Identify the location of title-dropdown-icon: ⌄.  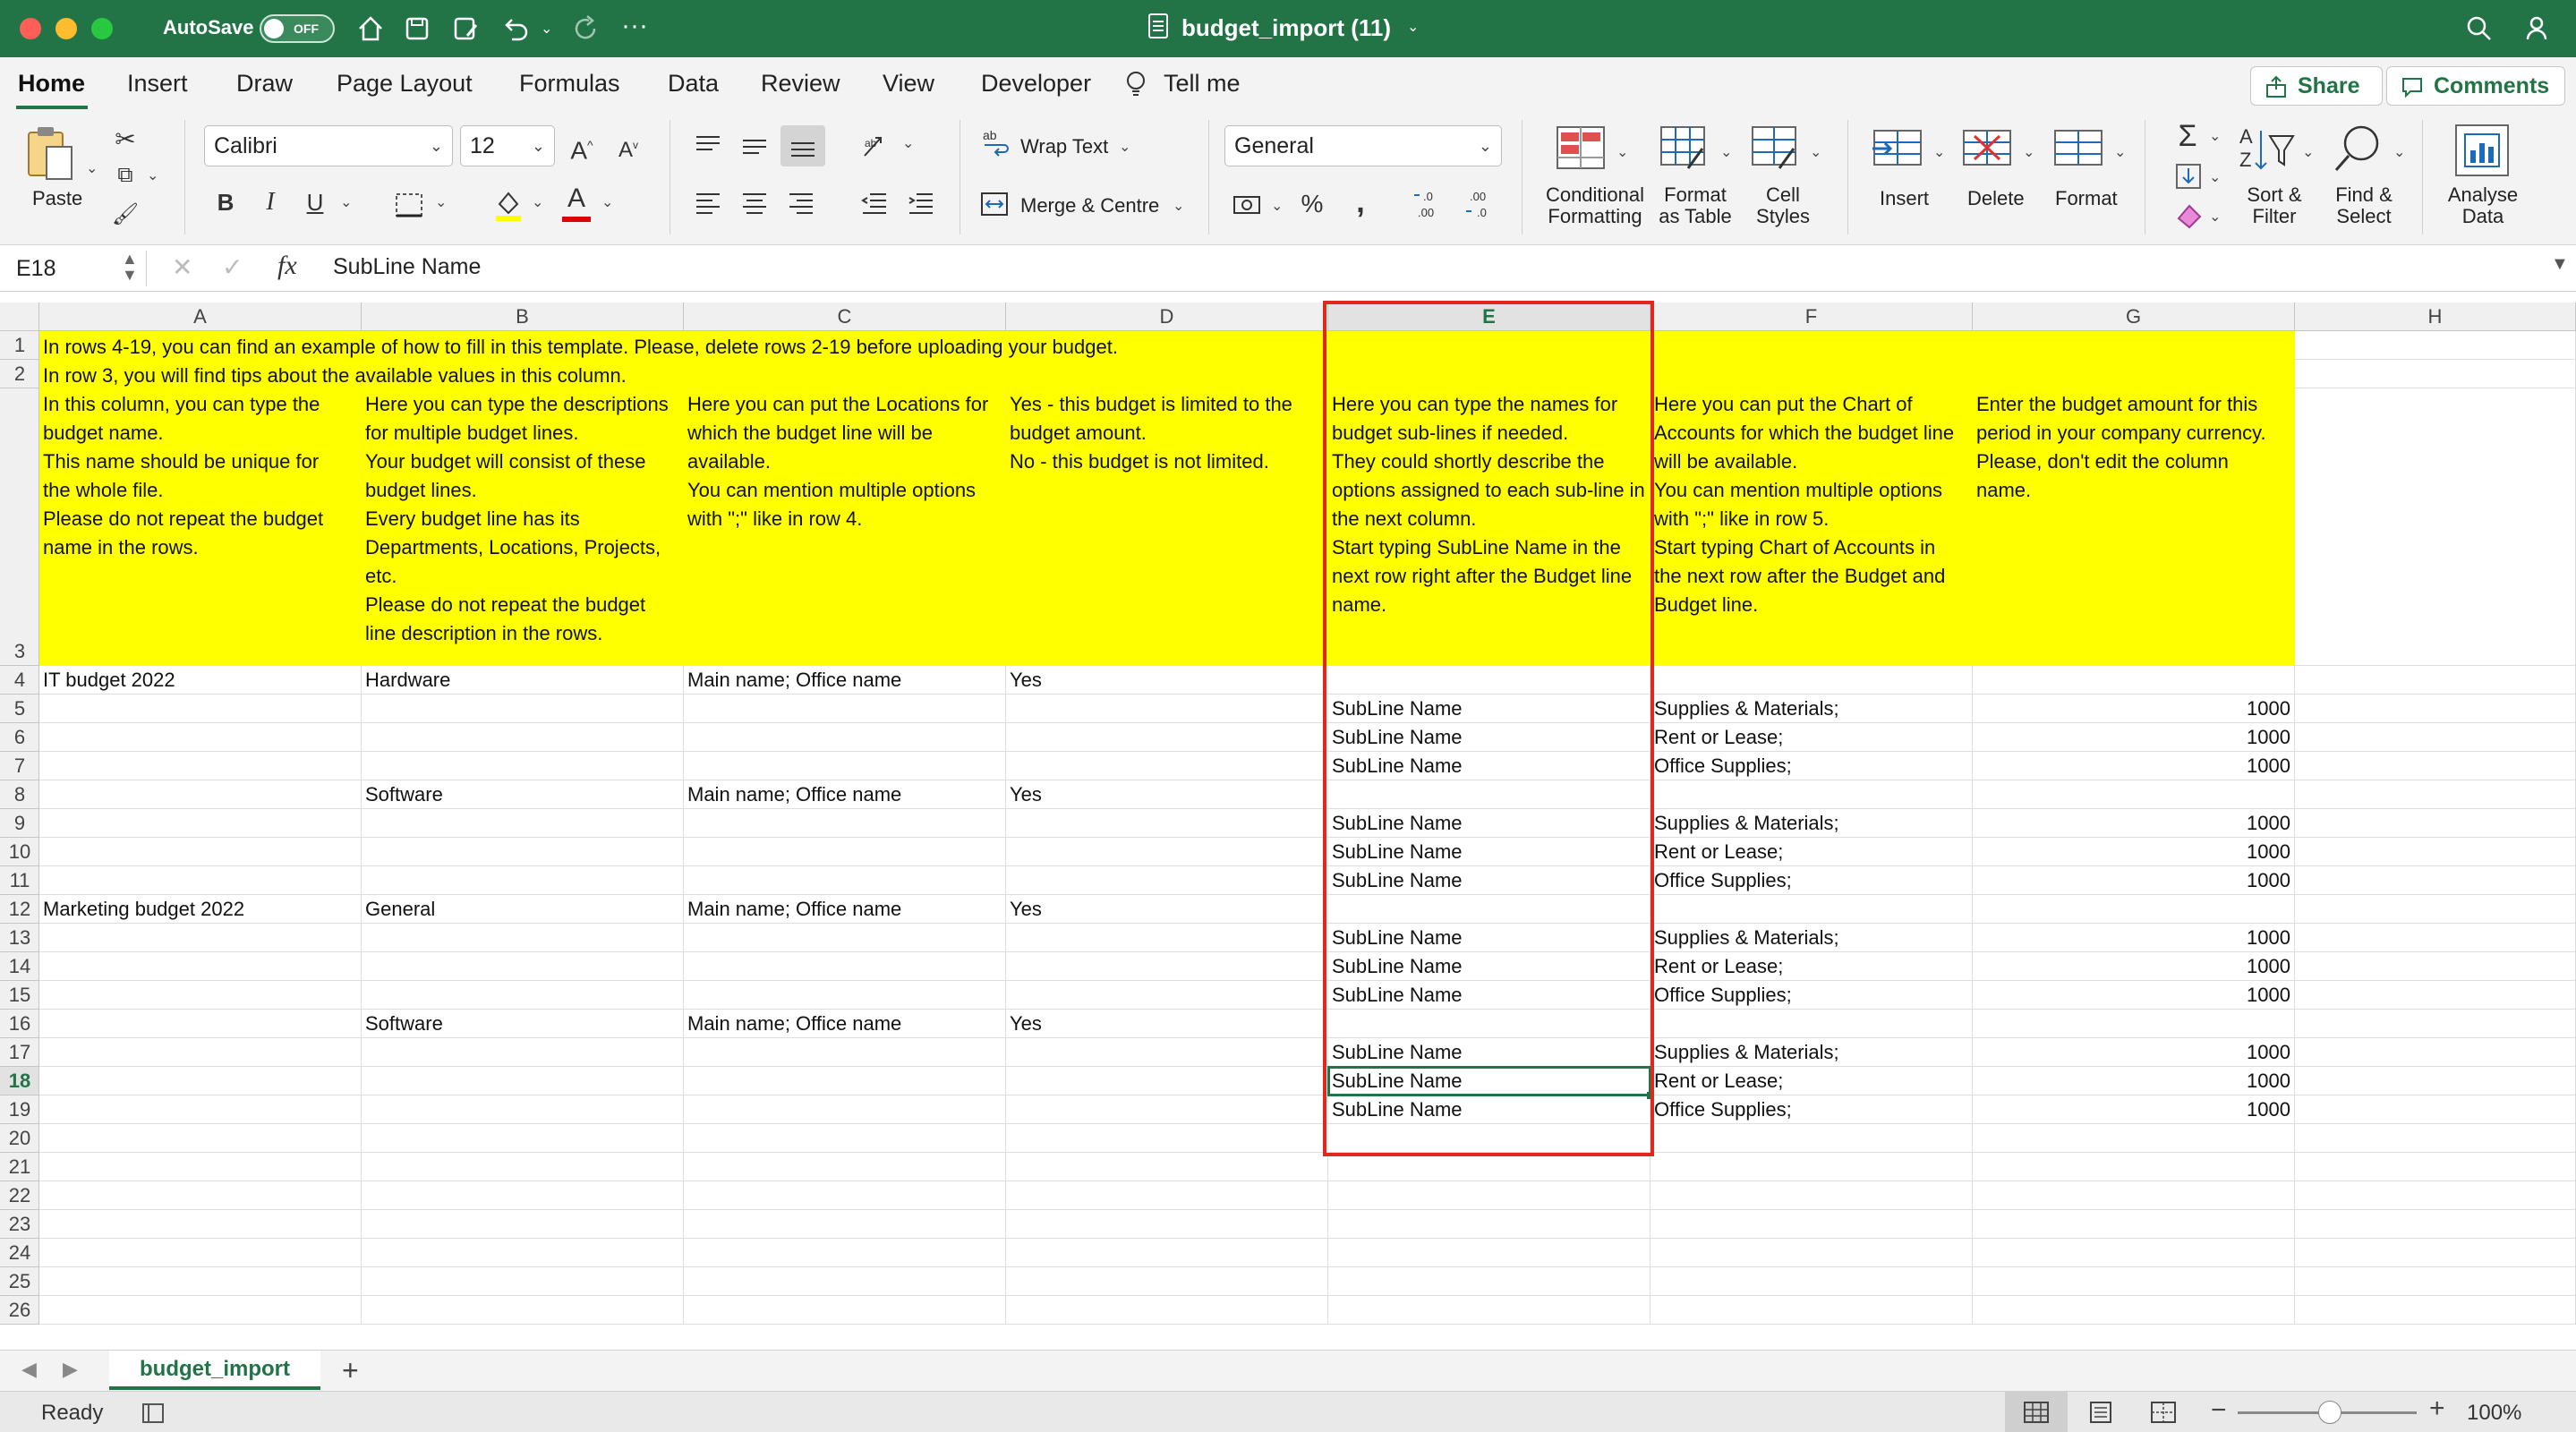
(1413, 27).